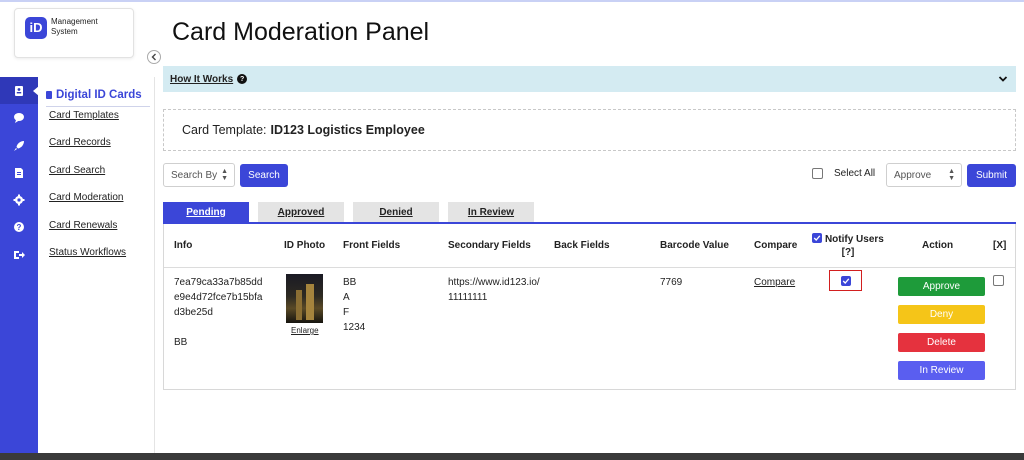 The height and width of the screenshot is (460, 1024). Describe the element at coordinates (83, 225) in the screenshot. I see `sidebar-item-card-renewals: Card Renewals` at that location.